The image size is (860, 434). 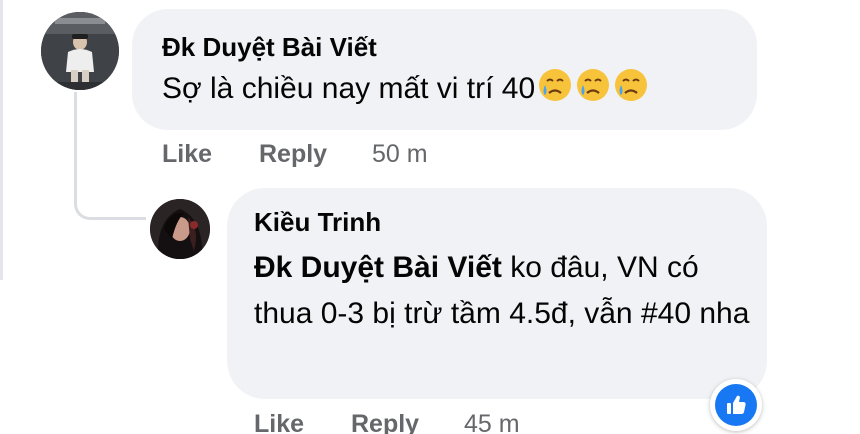 What do you see at coordinates (492, 422) in the screenshot?
I see `reply-timestamp: 45 m` at bounding box center [492, 422].